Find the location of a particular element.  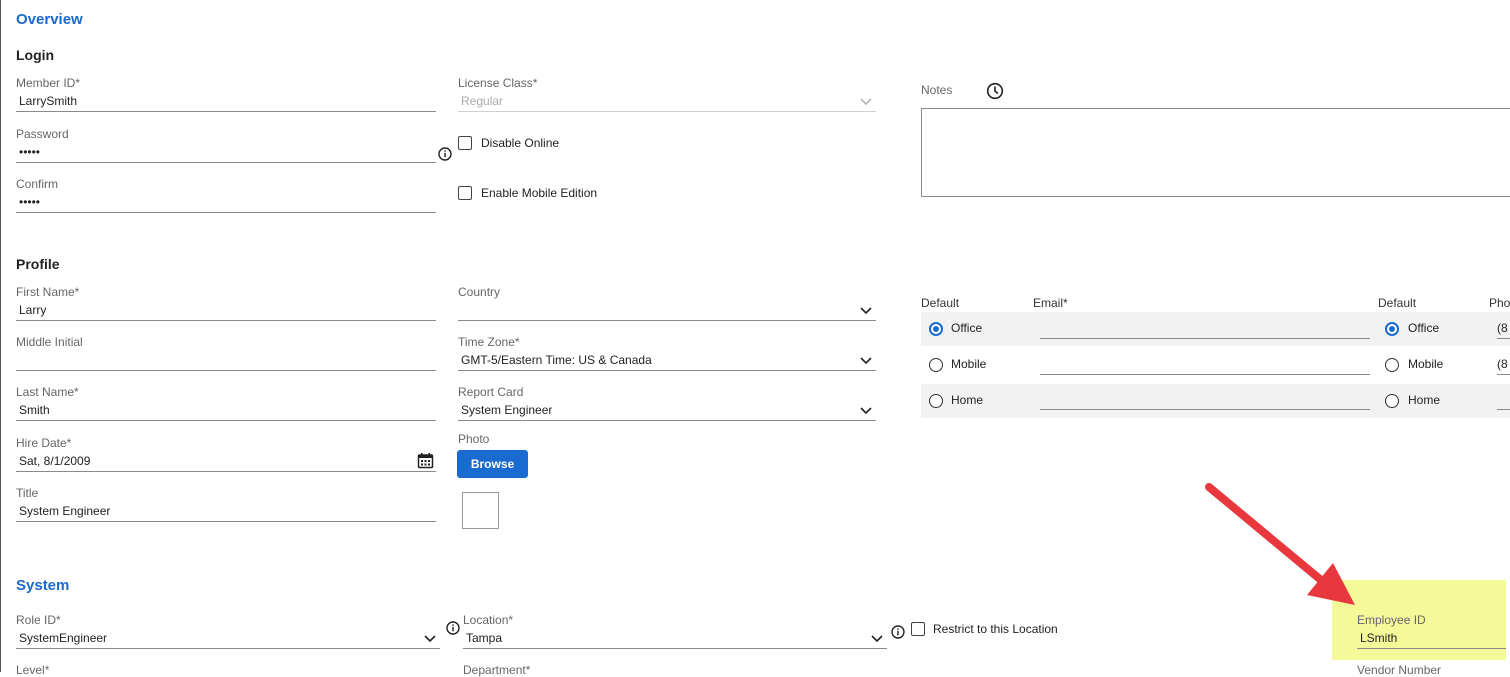

level-label: Level* is located at coordinates (33, 670).